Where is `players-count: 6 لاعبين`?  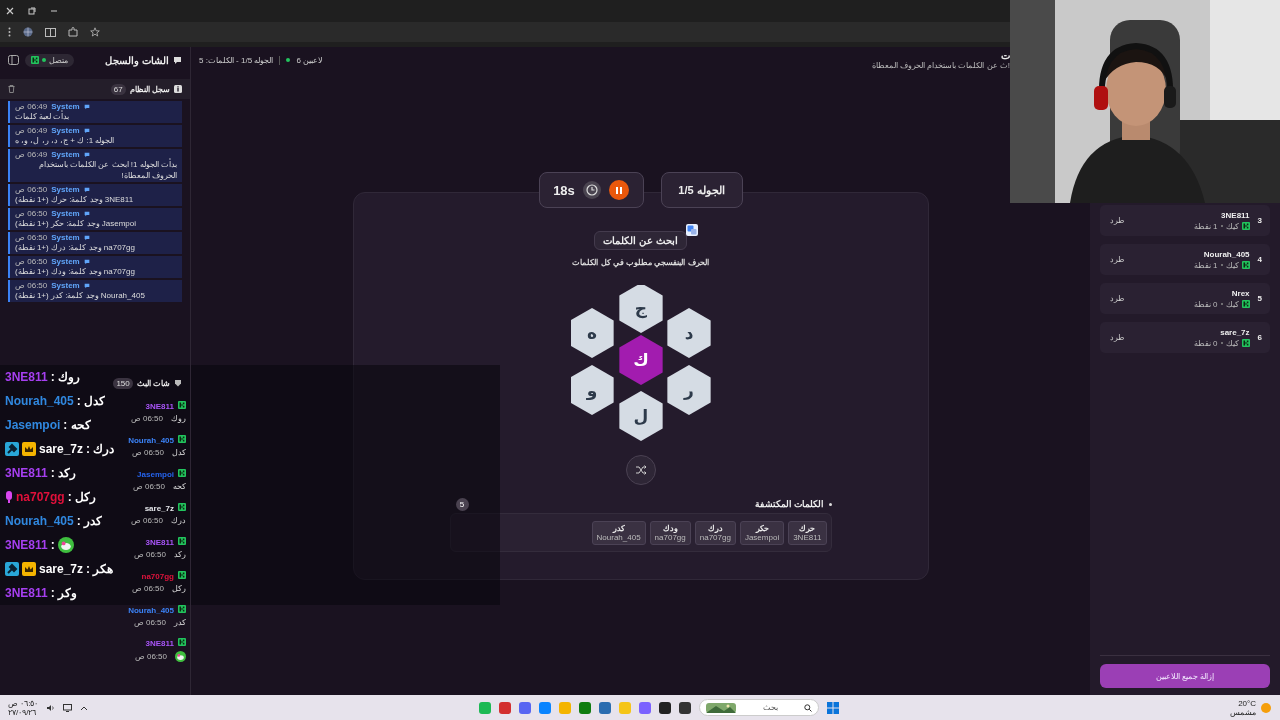
players-count: 6 لاعبين is located at coordinates (310, 60).